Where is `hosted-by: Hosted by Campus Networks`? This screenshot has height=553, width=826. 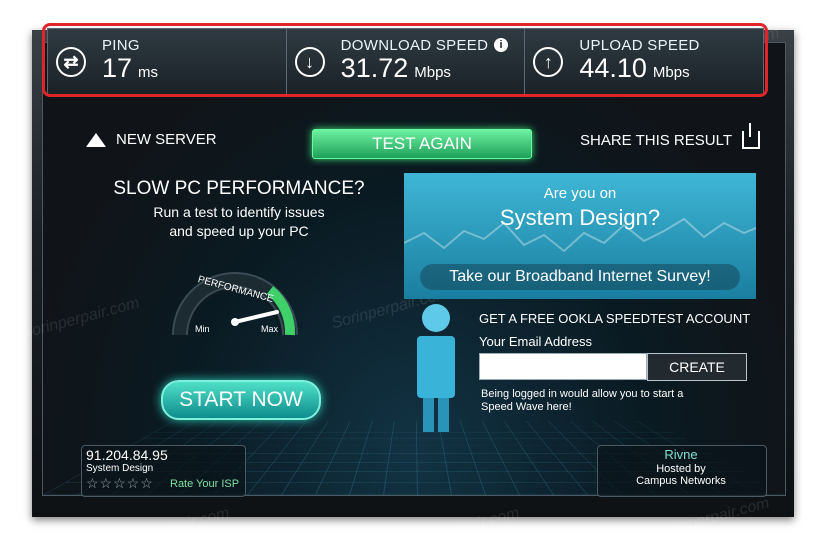 hosted-by: Hosted by Campus Networks is located at coordinates (681, 475).